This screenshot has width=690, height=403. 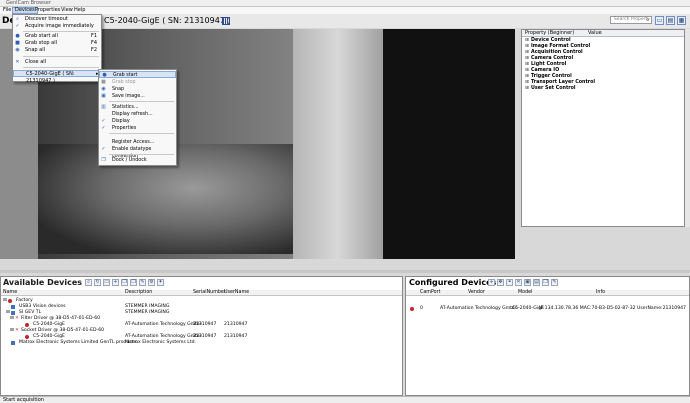 What do you see at coordinates (338, 144) in the screenshot?
I see `image-bright-region` at bounding box center [338, 144].